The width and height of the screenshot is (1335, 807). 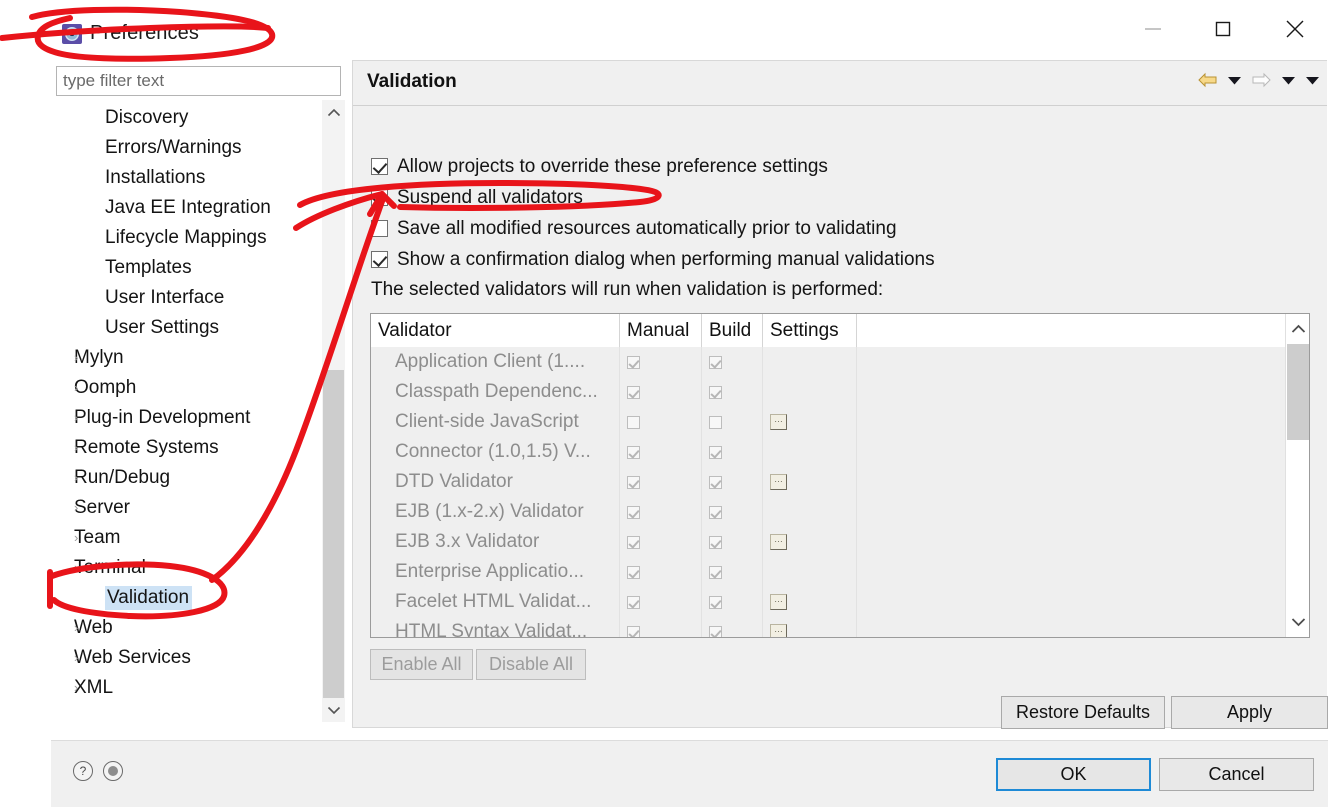 I want to click on maximize-button, so click(x=1223, y=29).